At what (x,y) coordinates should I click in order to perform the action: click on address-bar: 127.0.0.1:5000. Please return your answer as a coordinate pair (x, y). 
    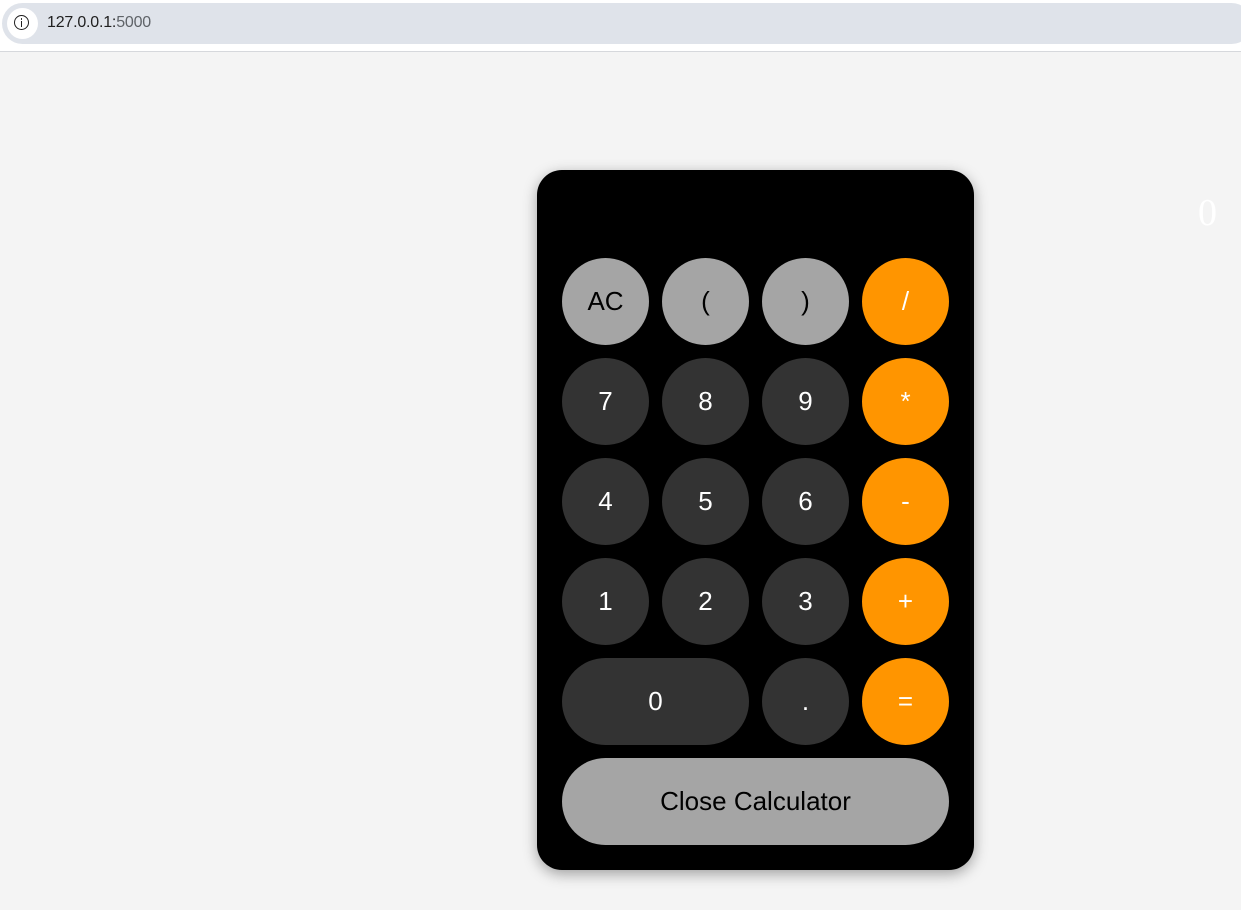
    Looking at the image, I should click on (621, 23).